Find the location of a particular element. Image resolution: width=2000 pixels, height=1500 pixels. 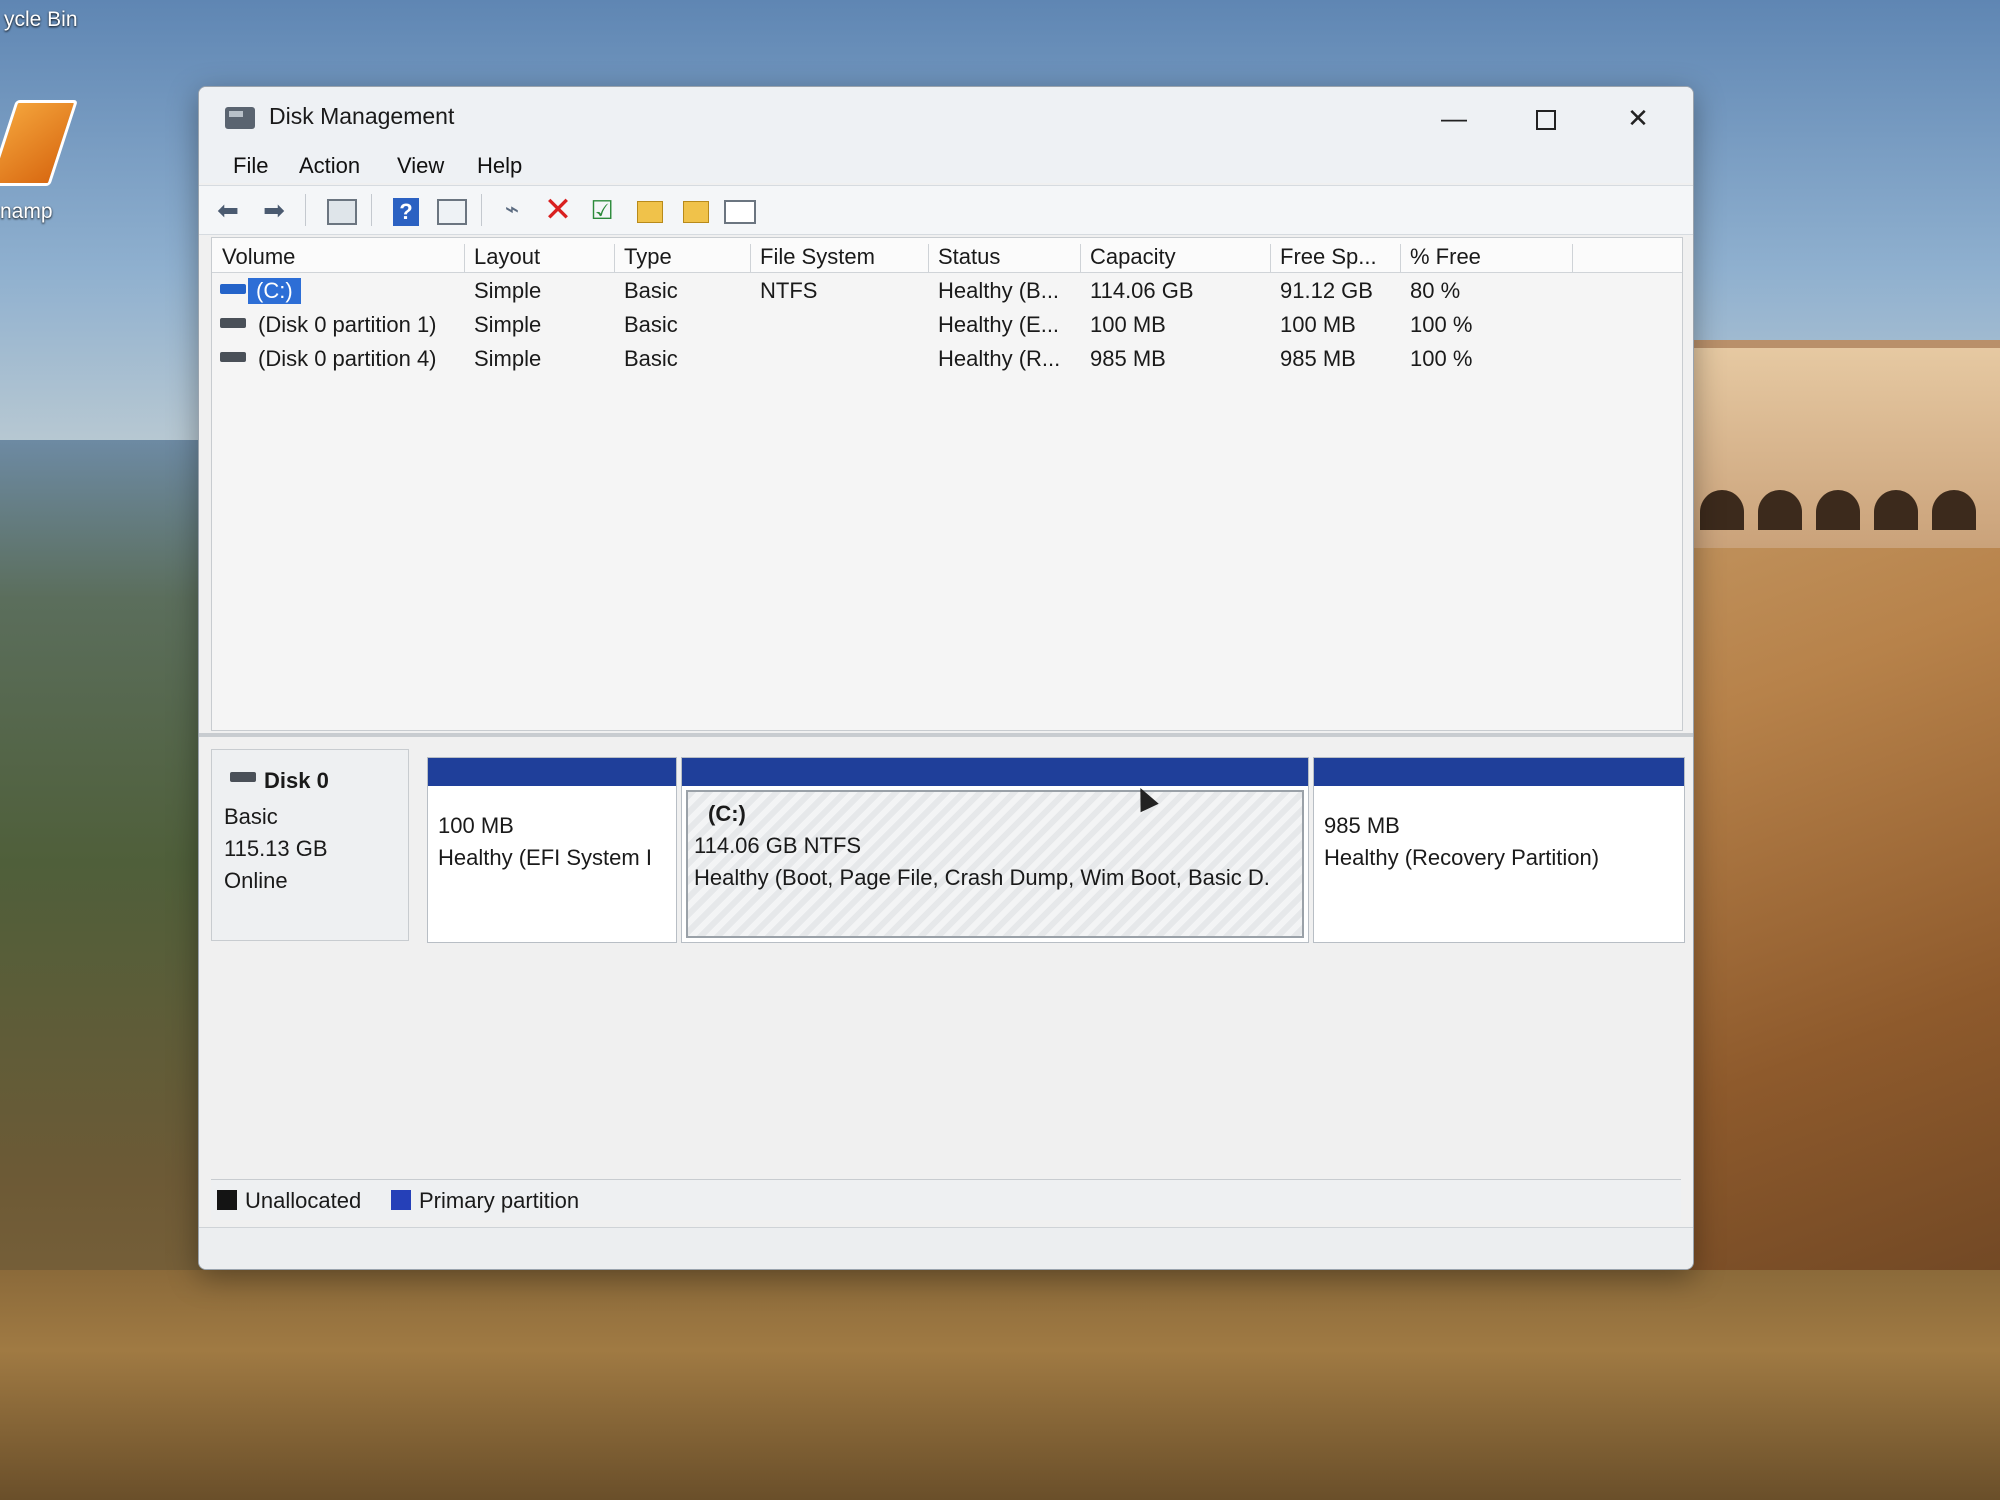

menu-help: Help is located at coordinates (499, 166).